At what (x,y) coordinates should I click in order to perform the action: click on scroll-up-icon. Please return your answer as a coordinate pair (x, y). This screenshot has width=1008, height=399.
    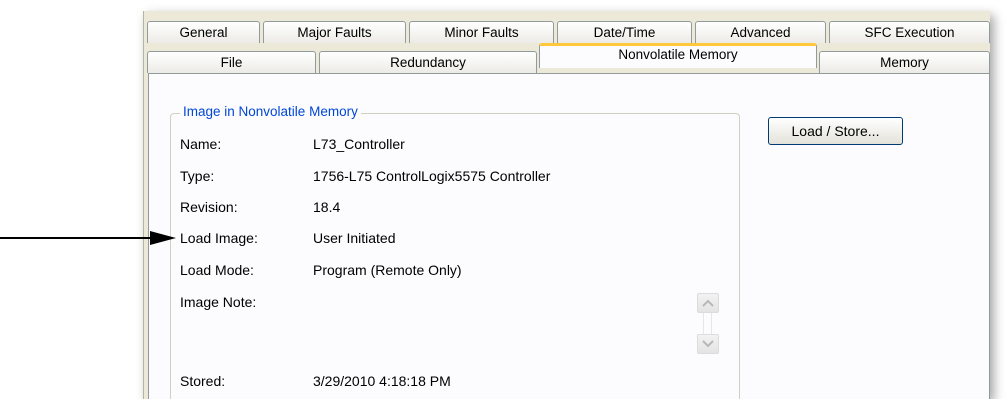
    Looking at the image, I should click on (708, 303).